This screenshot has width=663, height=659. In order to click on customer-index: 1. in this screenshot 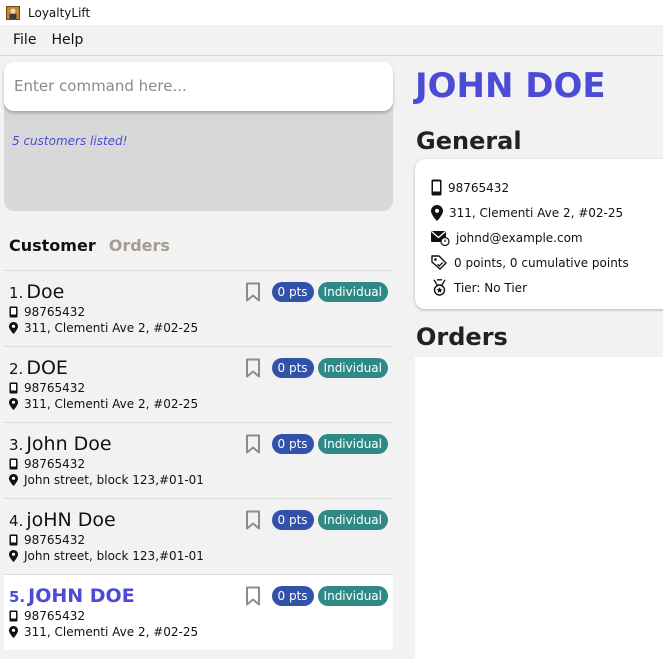, I will do `click(16, 293)`.